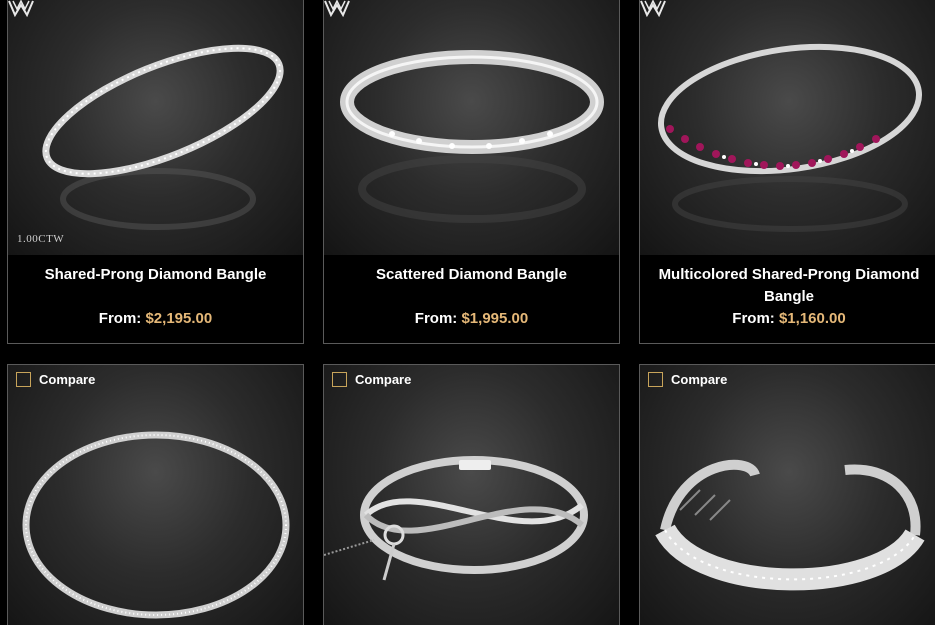 The image size is (935, 625). What do you see at coordinates (787, 286) in the screenshot?
I see `product-name: Multicolored Shared-Prong Diamond Bangle` at bounding box center [787, 286].